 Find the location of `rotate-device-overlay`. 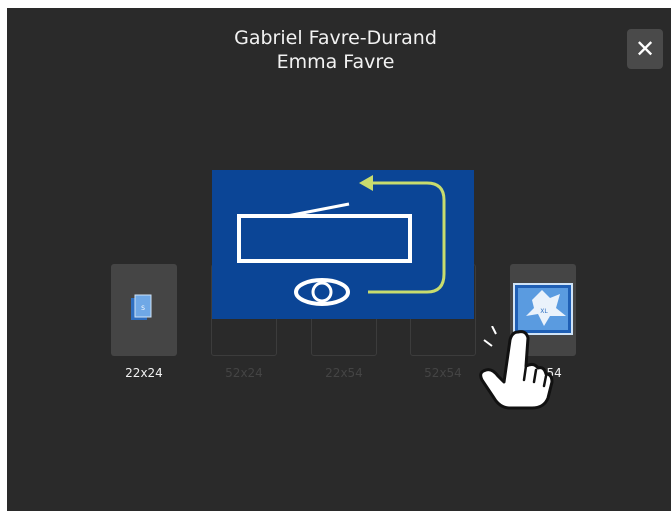

rotate-device-overlay is located at coordinates (343, 244).